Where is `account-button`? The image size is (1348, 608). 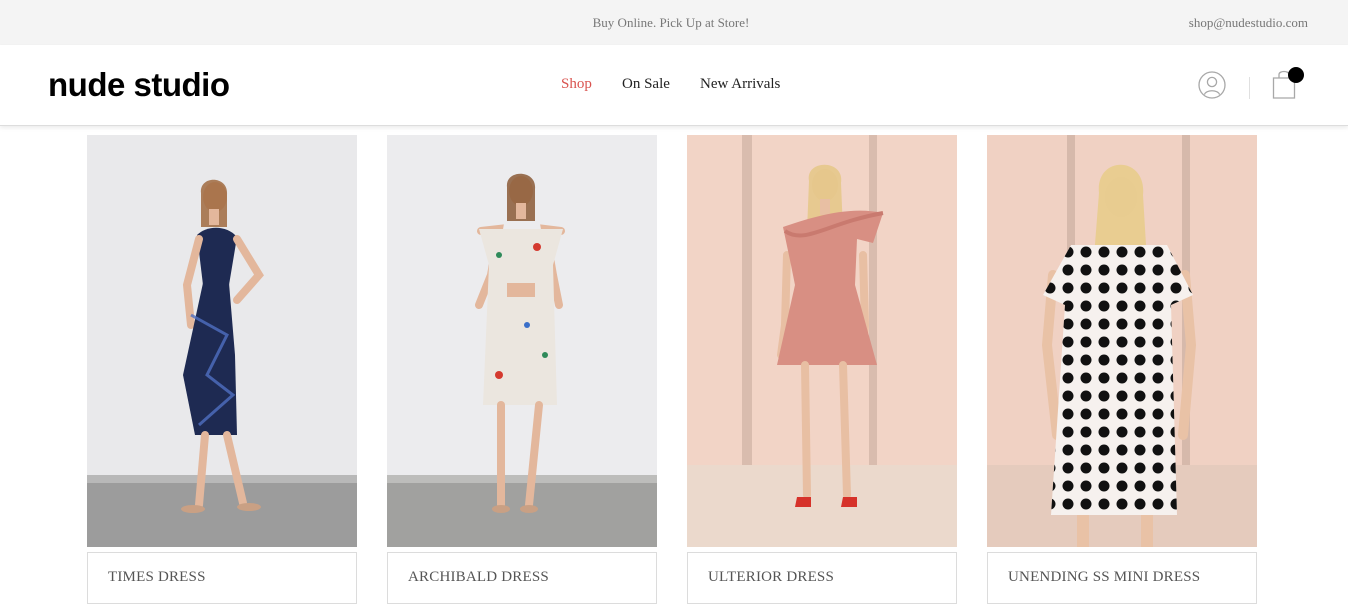 account-button is located at coordinates (1212, 85).